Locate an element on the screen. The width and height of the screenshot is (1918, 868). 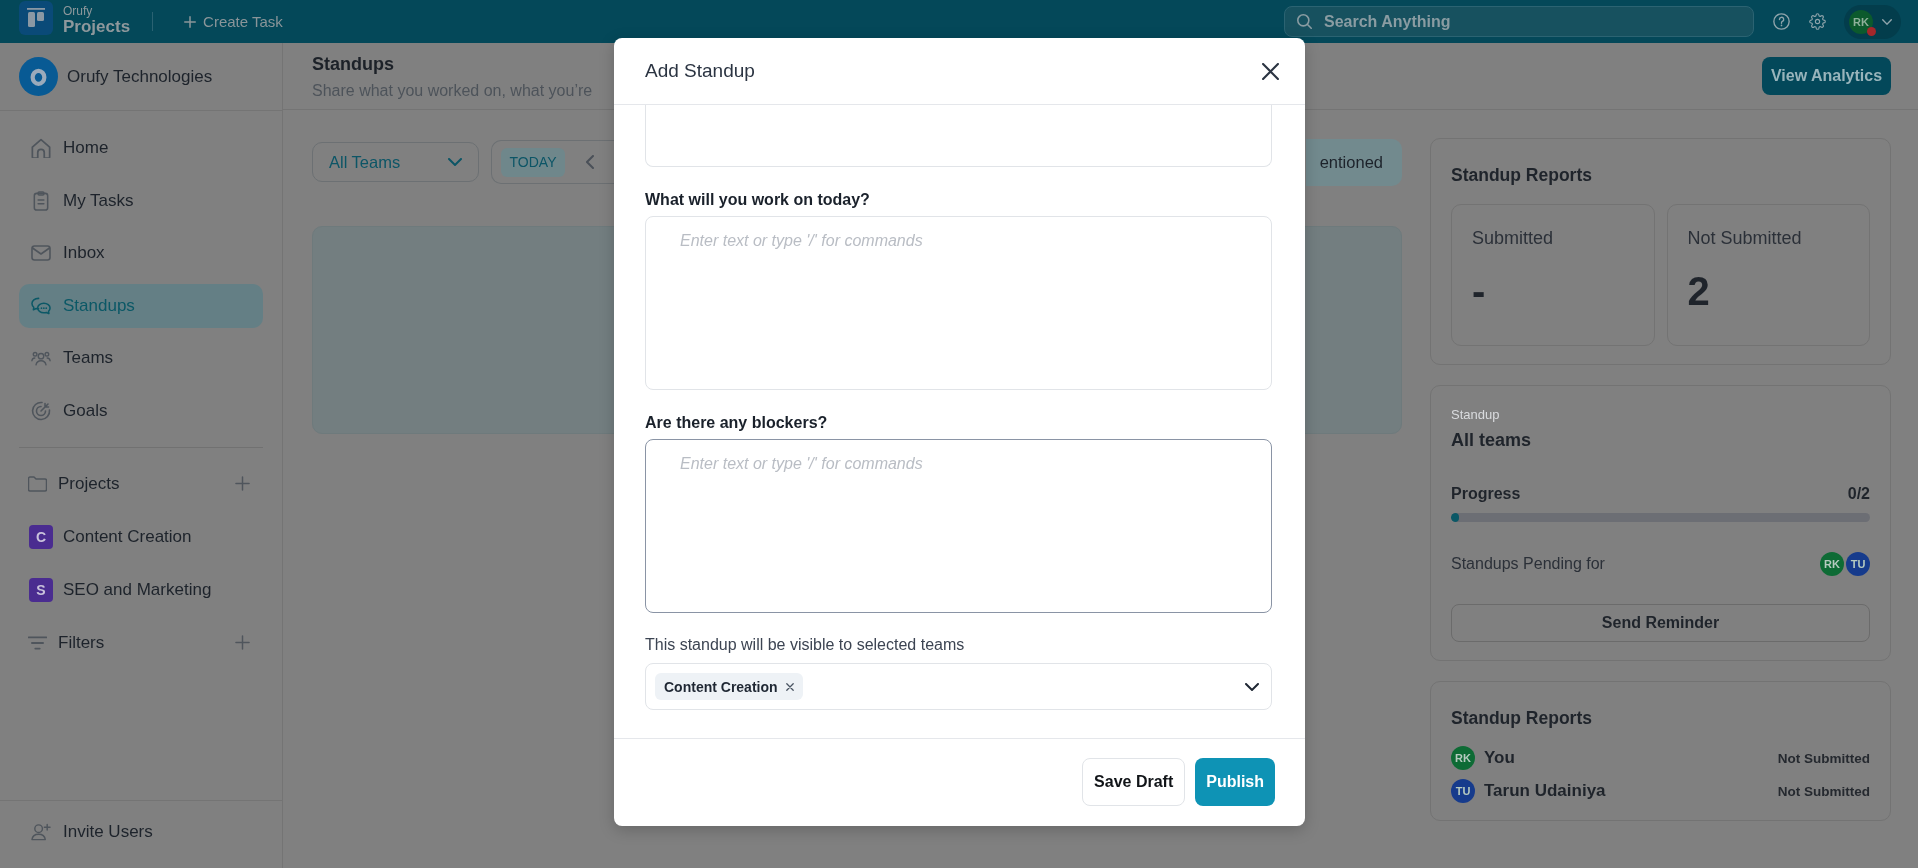
nav-item: Home is located at coordinates (141, 148).